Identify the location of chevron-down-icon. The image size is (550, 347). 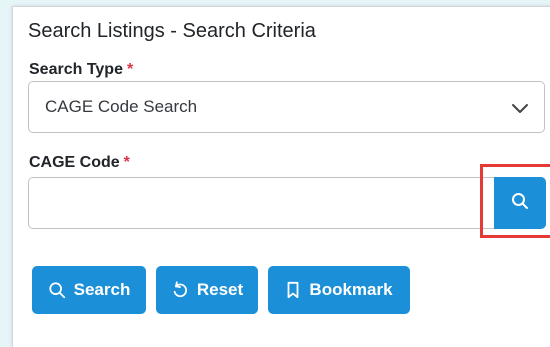
(520, 108).